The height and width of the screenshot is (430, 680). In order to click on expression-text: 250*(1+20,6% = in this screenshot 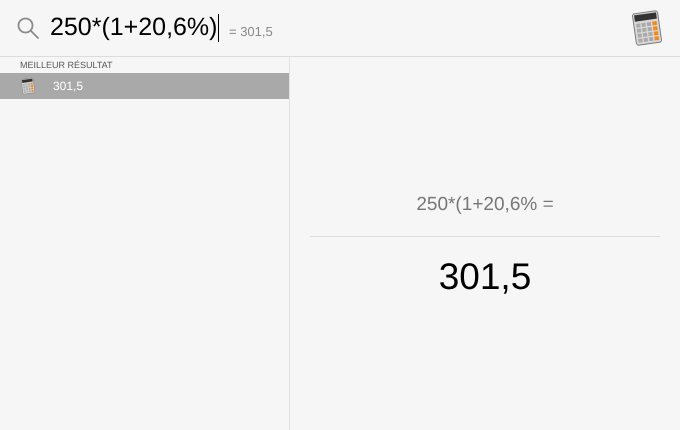, I will do `click(485, 205)`.